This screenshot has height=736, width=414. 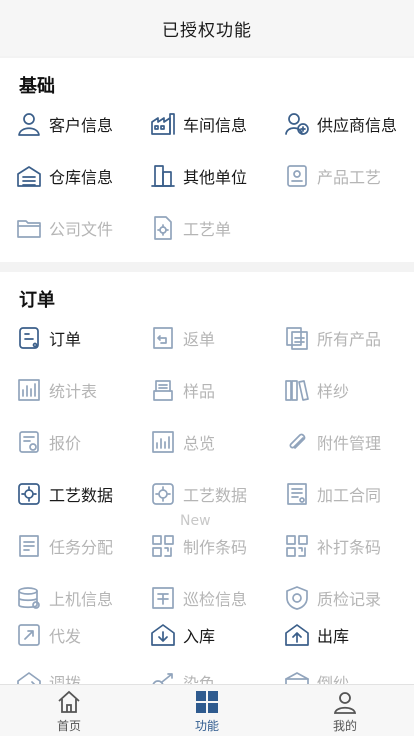 I want to click on overview-icon, so click(x=163, y=442).